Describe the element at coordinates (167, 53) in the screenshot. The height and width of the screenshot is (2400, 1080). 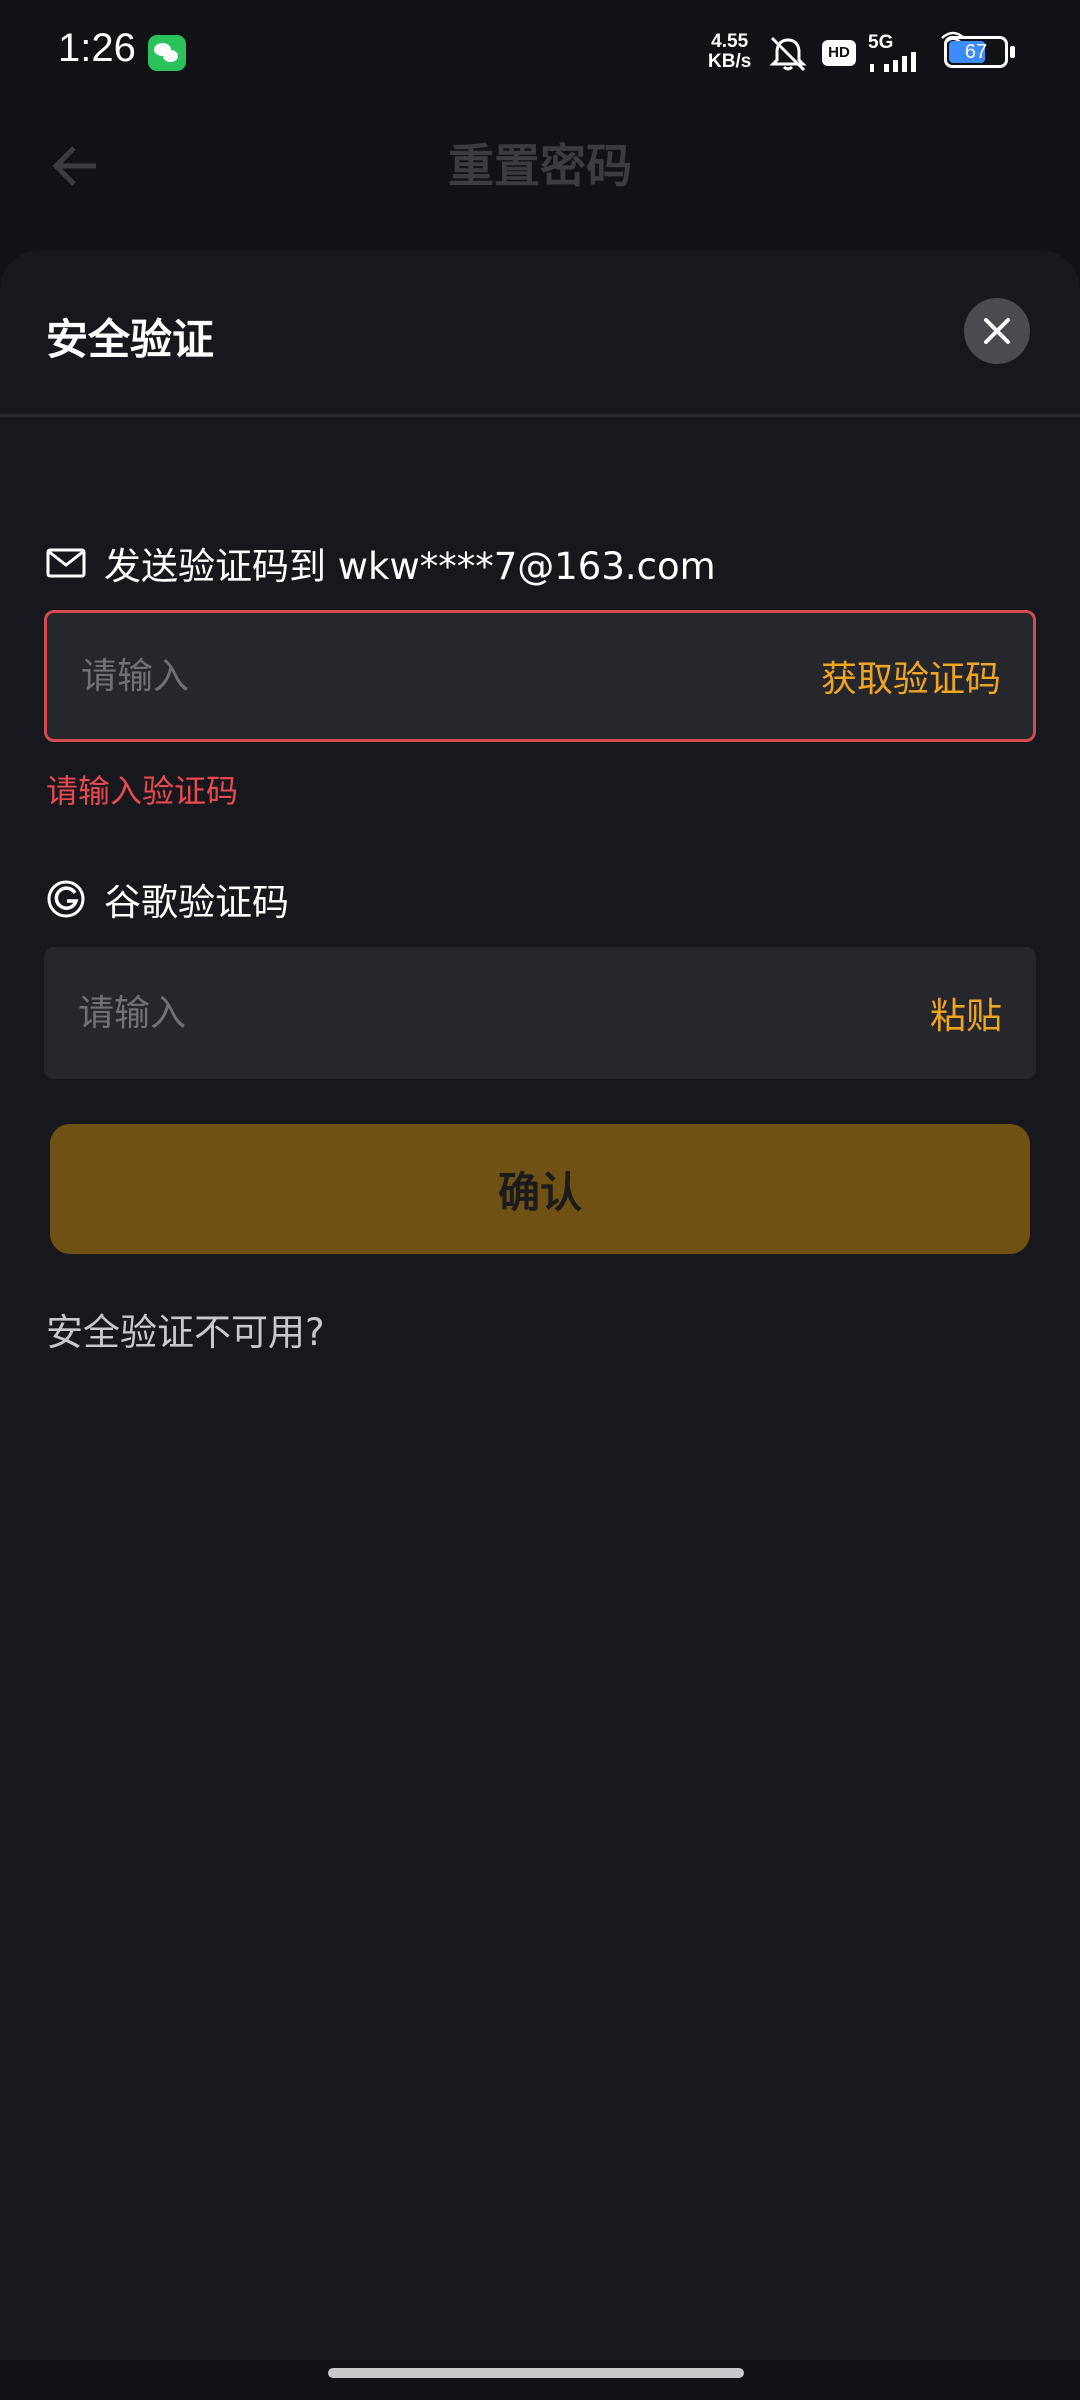
I see `wechat-notification-icon` at that location.